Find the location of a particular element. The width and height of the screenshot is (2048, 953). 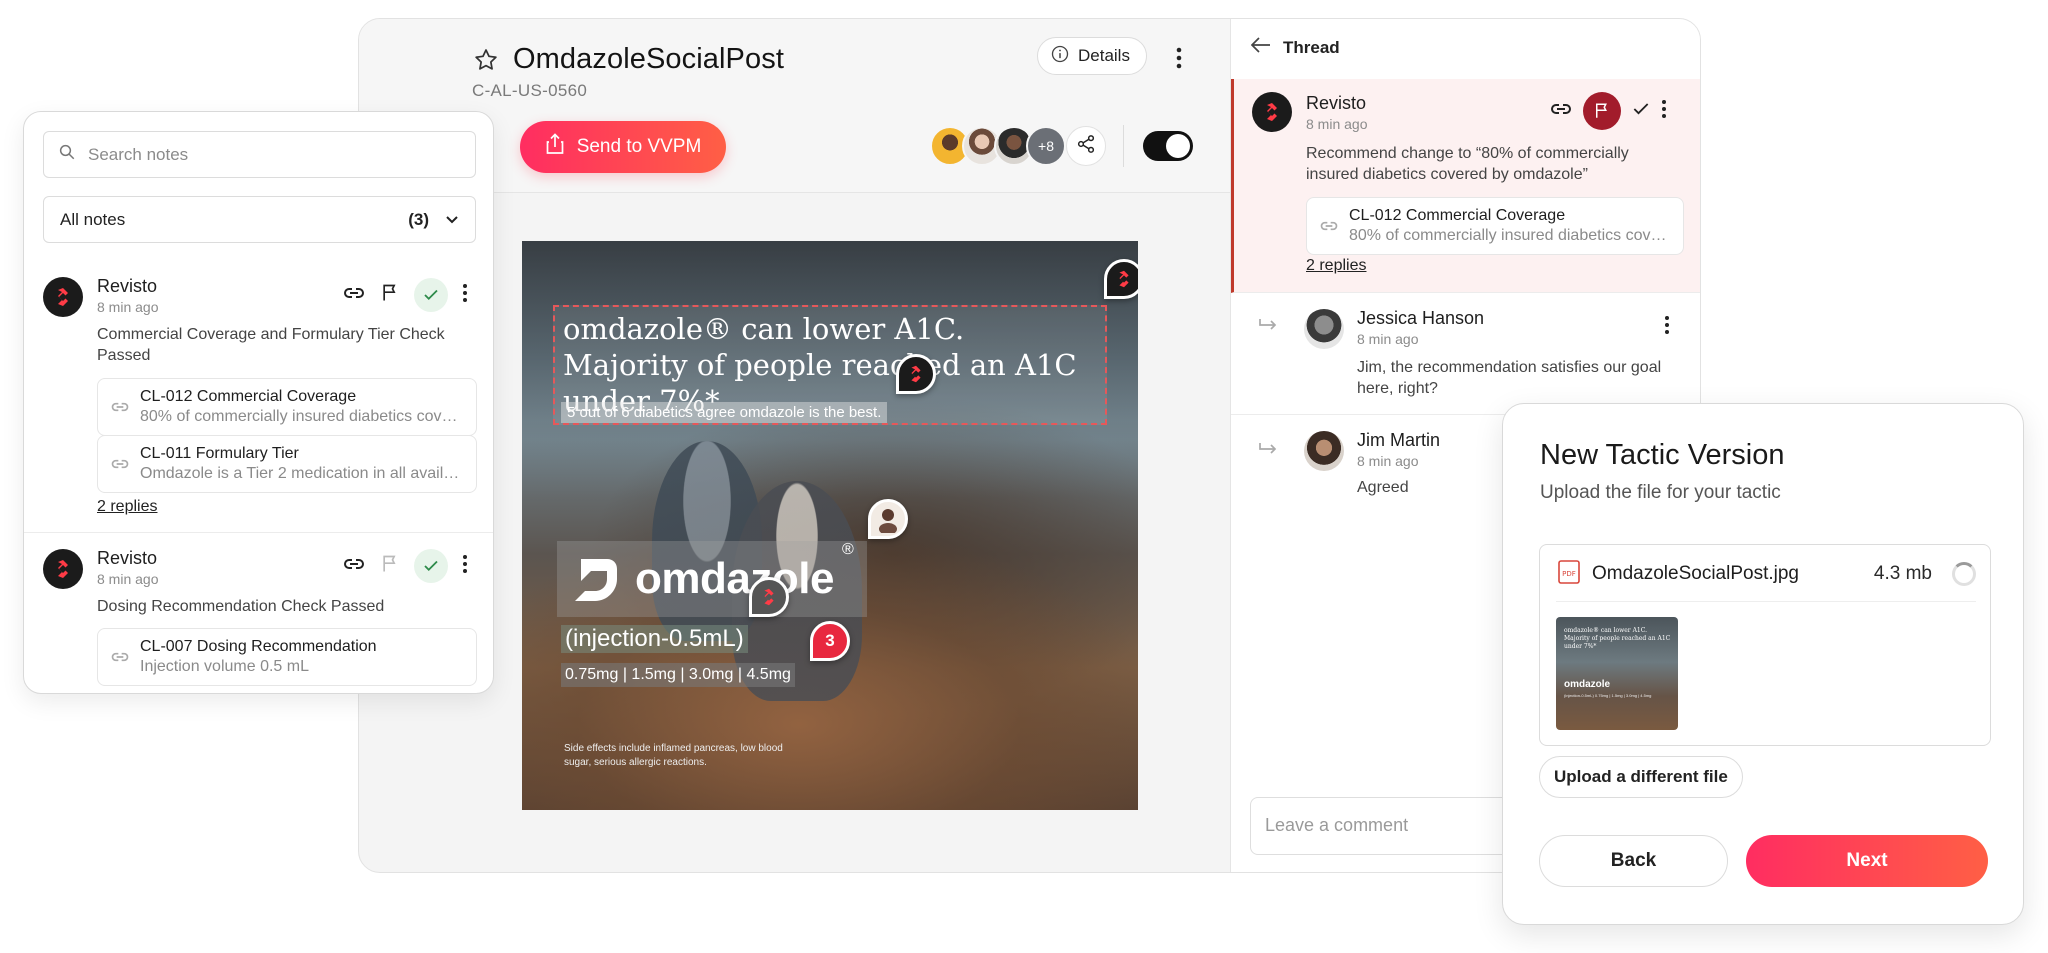

poster-injection: (injection-0.5mL) is located at coordinates (654, 639).